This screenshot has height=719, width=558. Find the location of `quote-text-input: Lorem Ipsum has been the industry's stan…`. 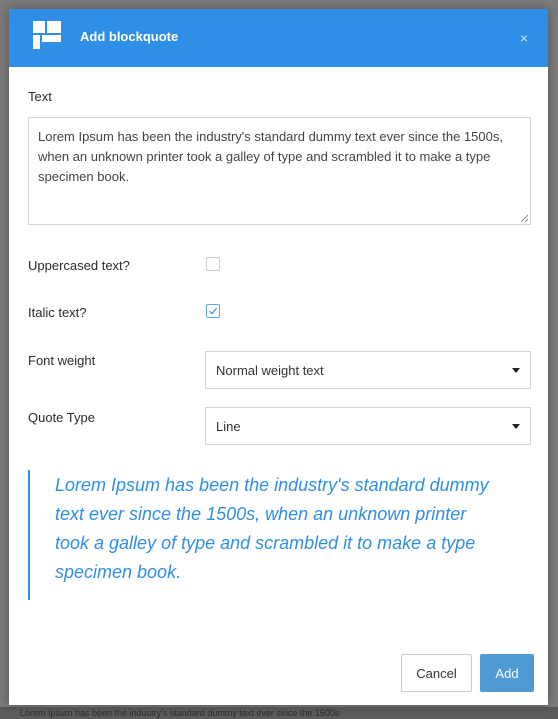

quote-text-input: Lorem Ipsum has been the industry's stan… is located at coordinates (279, 171).